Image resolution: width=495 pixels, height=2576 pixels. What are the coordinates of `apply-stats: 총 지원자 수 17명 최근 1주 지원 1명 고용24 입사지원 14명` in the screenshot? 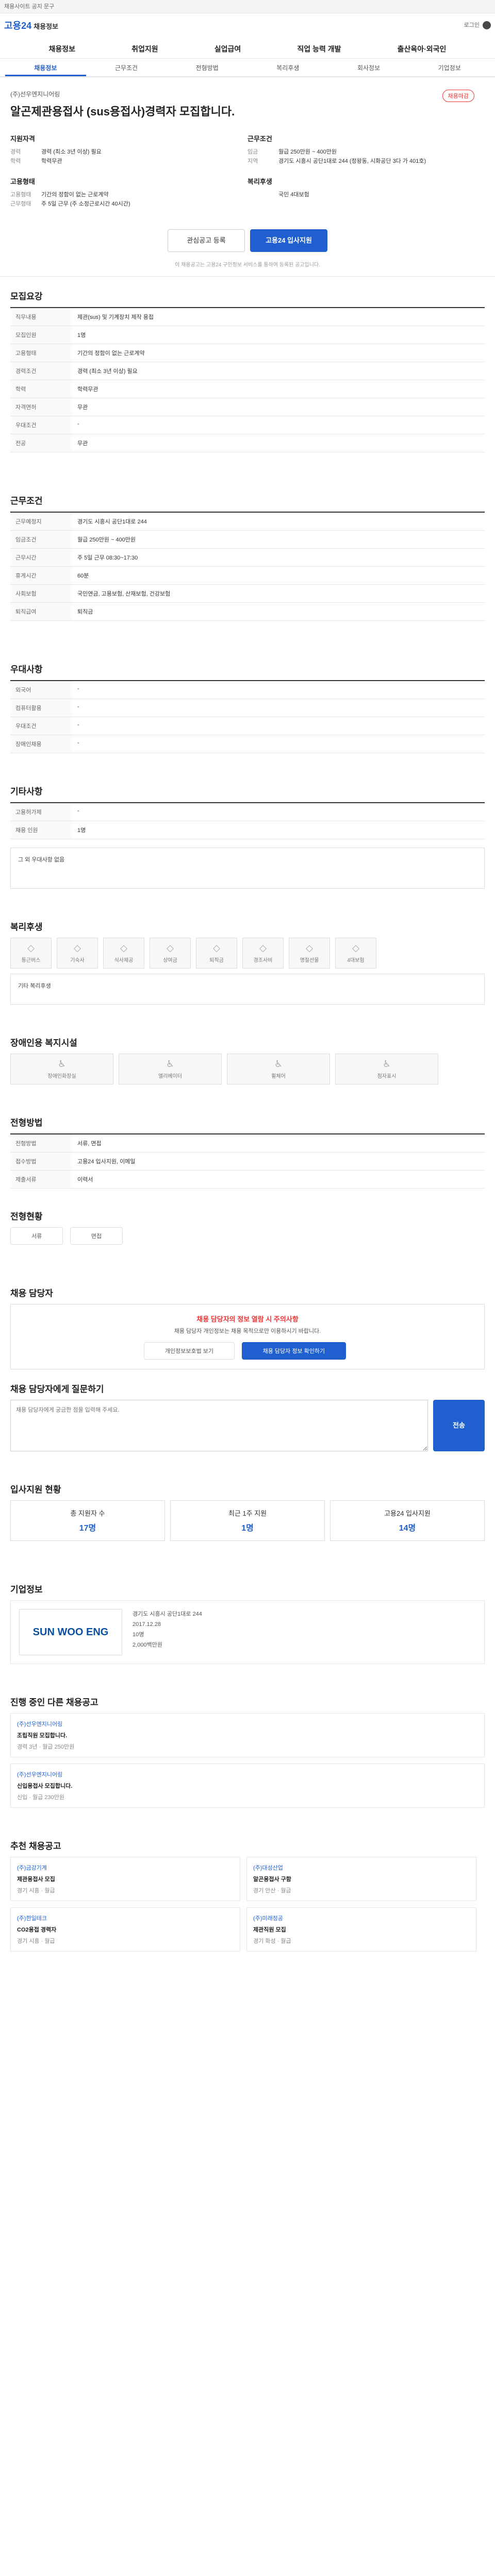 It's located at (247, 1520).